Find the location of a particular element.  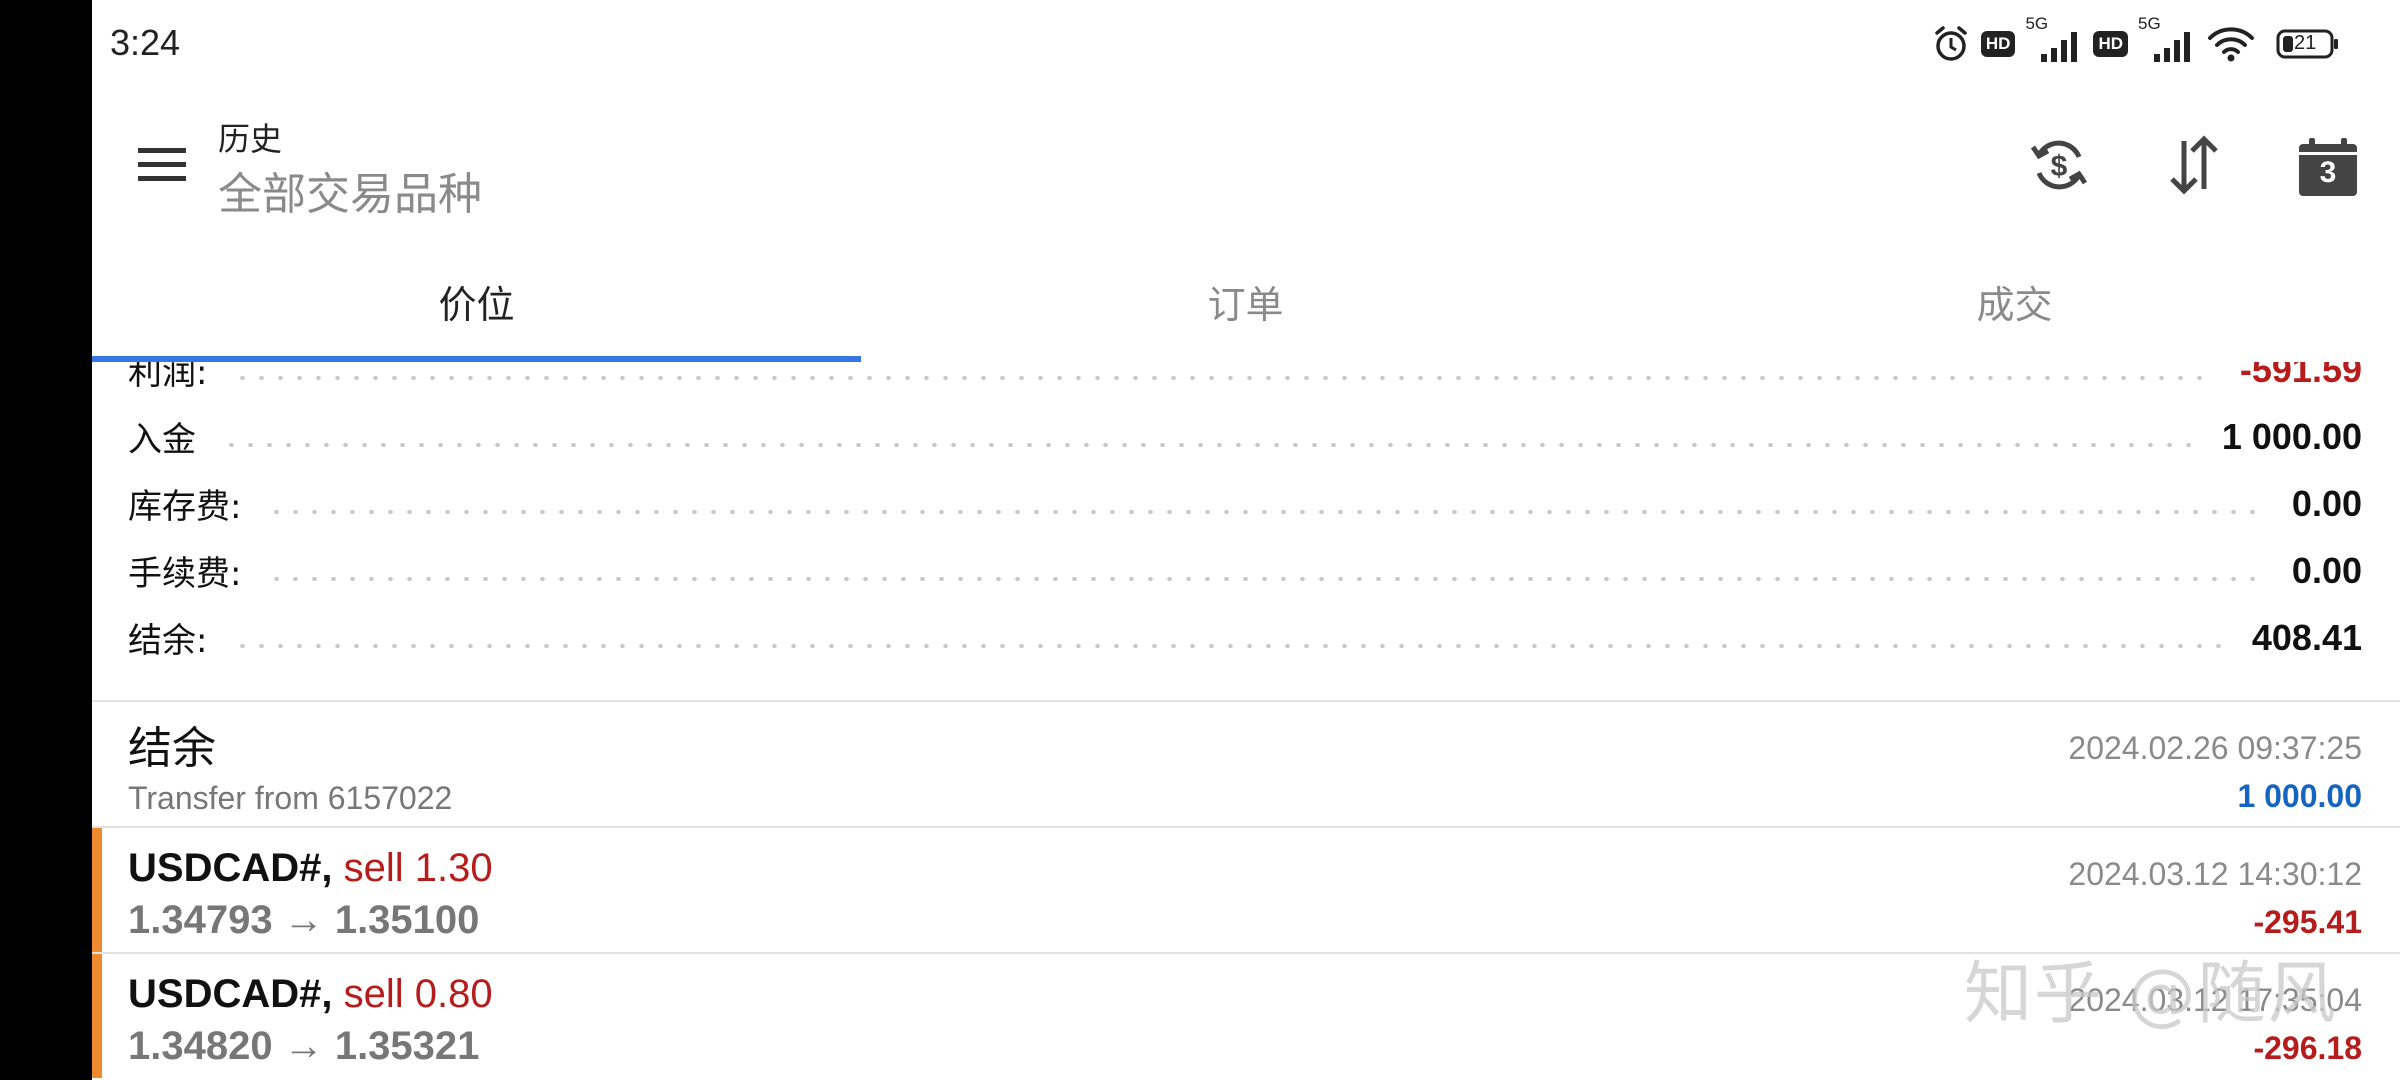

menu-icon is located at coordinates (162, 165).